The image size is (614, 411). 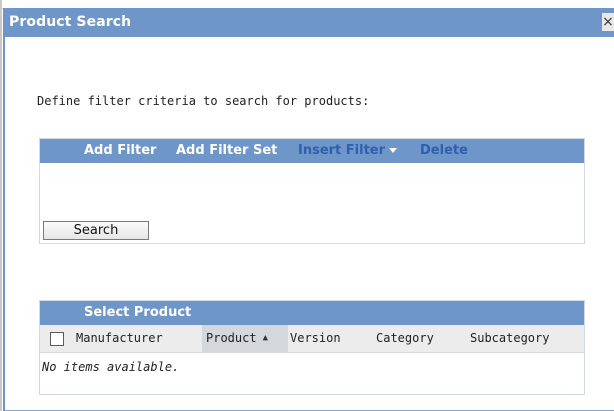 I want to click on column-header-product-label: Product, so click(x=231, y=338).